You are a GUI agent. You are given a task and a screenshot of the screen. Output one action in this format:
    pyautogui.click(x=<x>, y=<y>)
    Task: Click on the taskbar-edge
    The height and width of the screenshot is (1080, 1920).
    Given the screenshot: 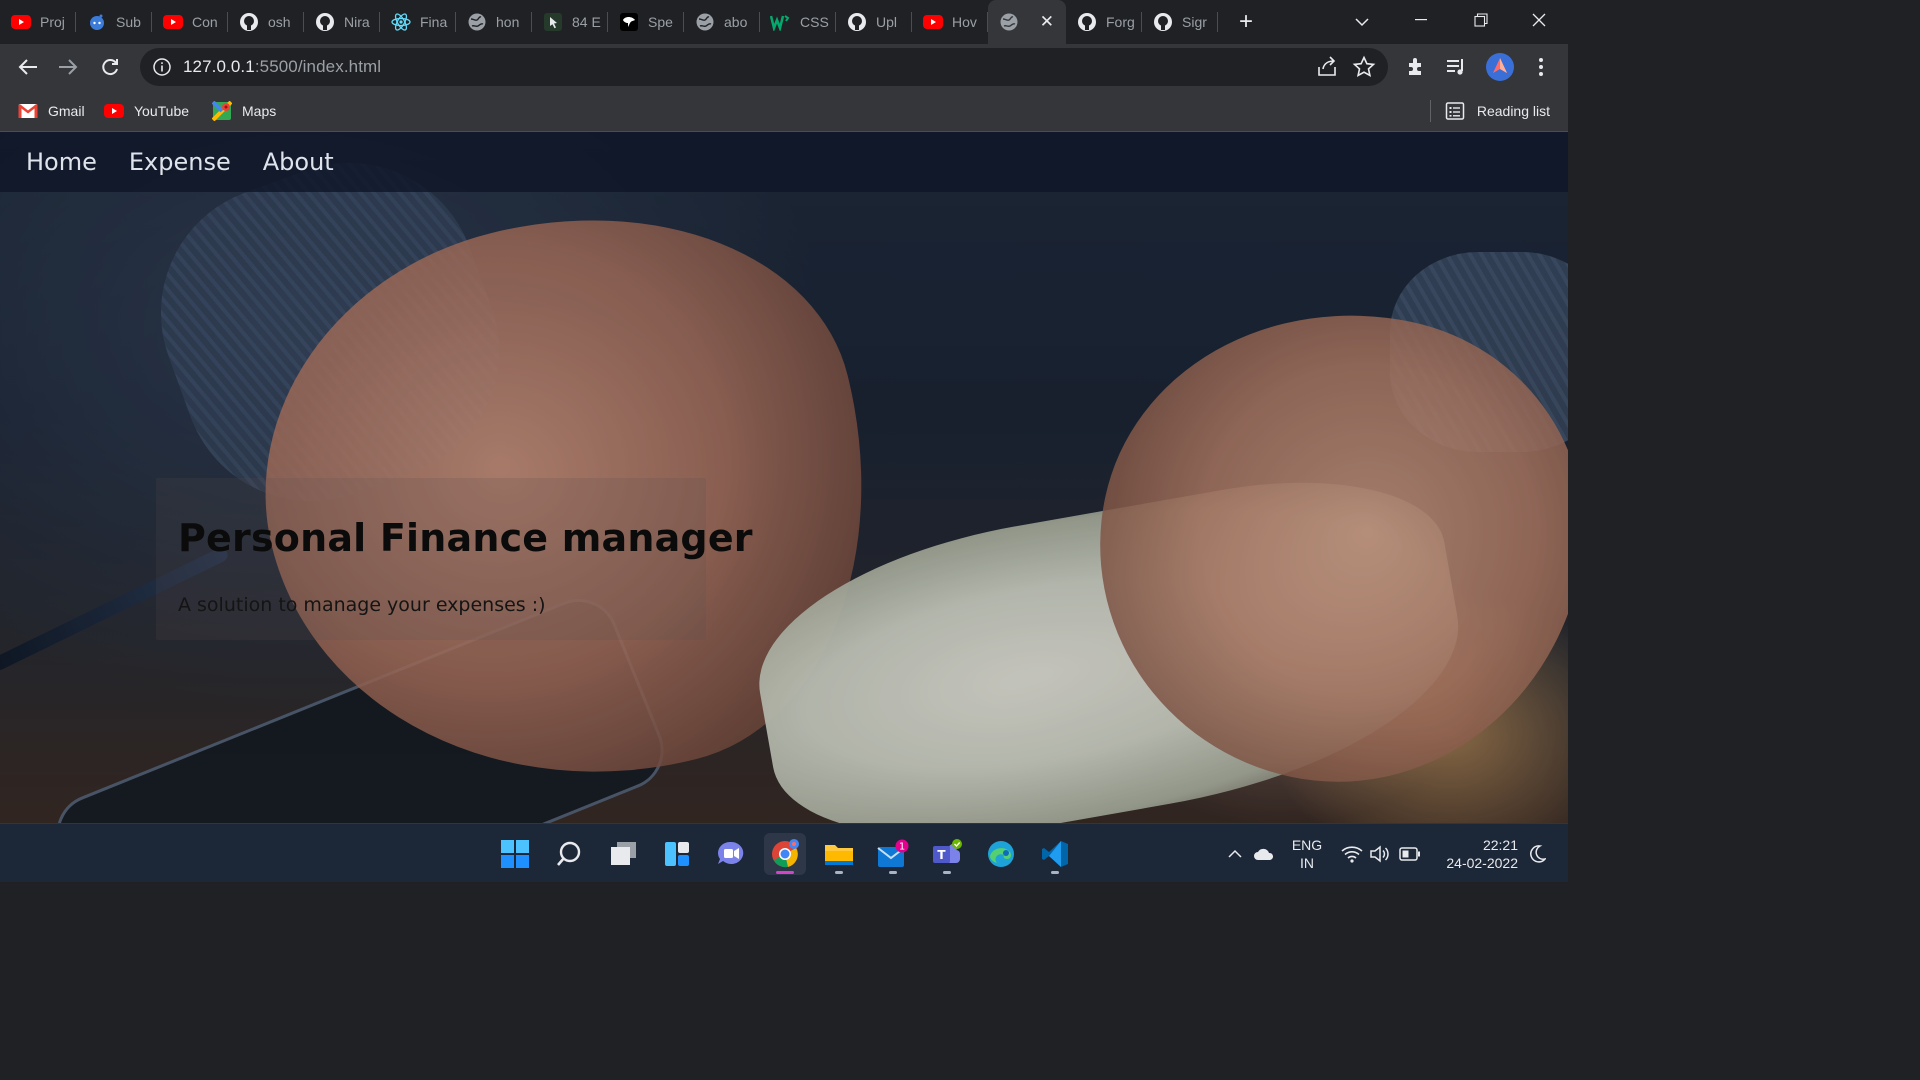 What is the action you would take?
    pyautogui.click(x=1001, y=854)
    